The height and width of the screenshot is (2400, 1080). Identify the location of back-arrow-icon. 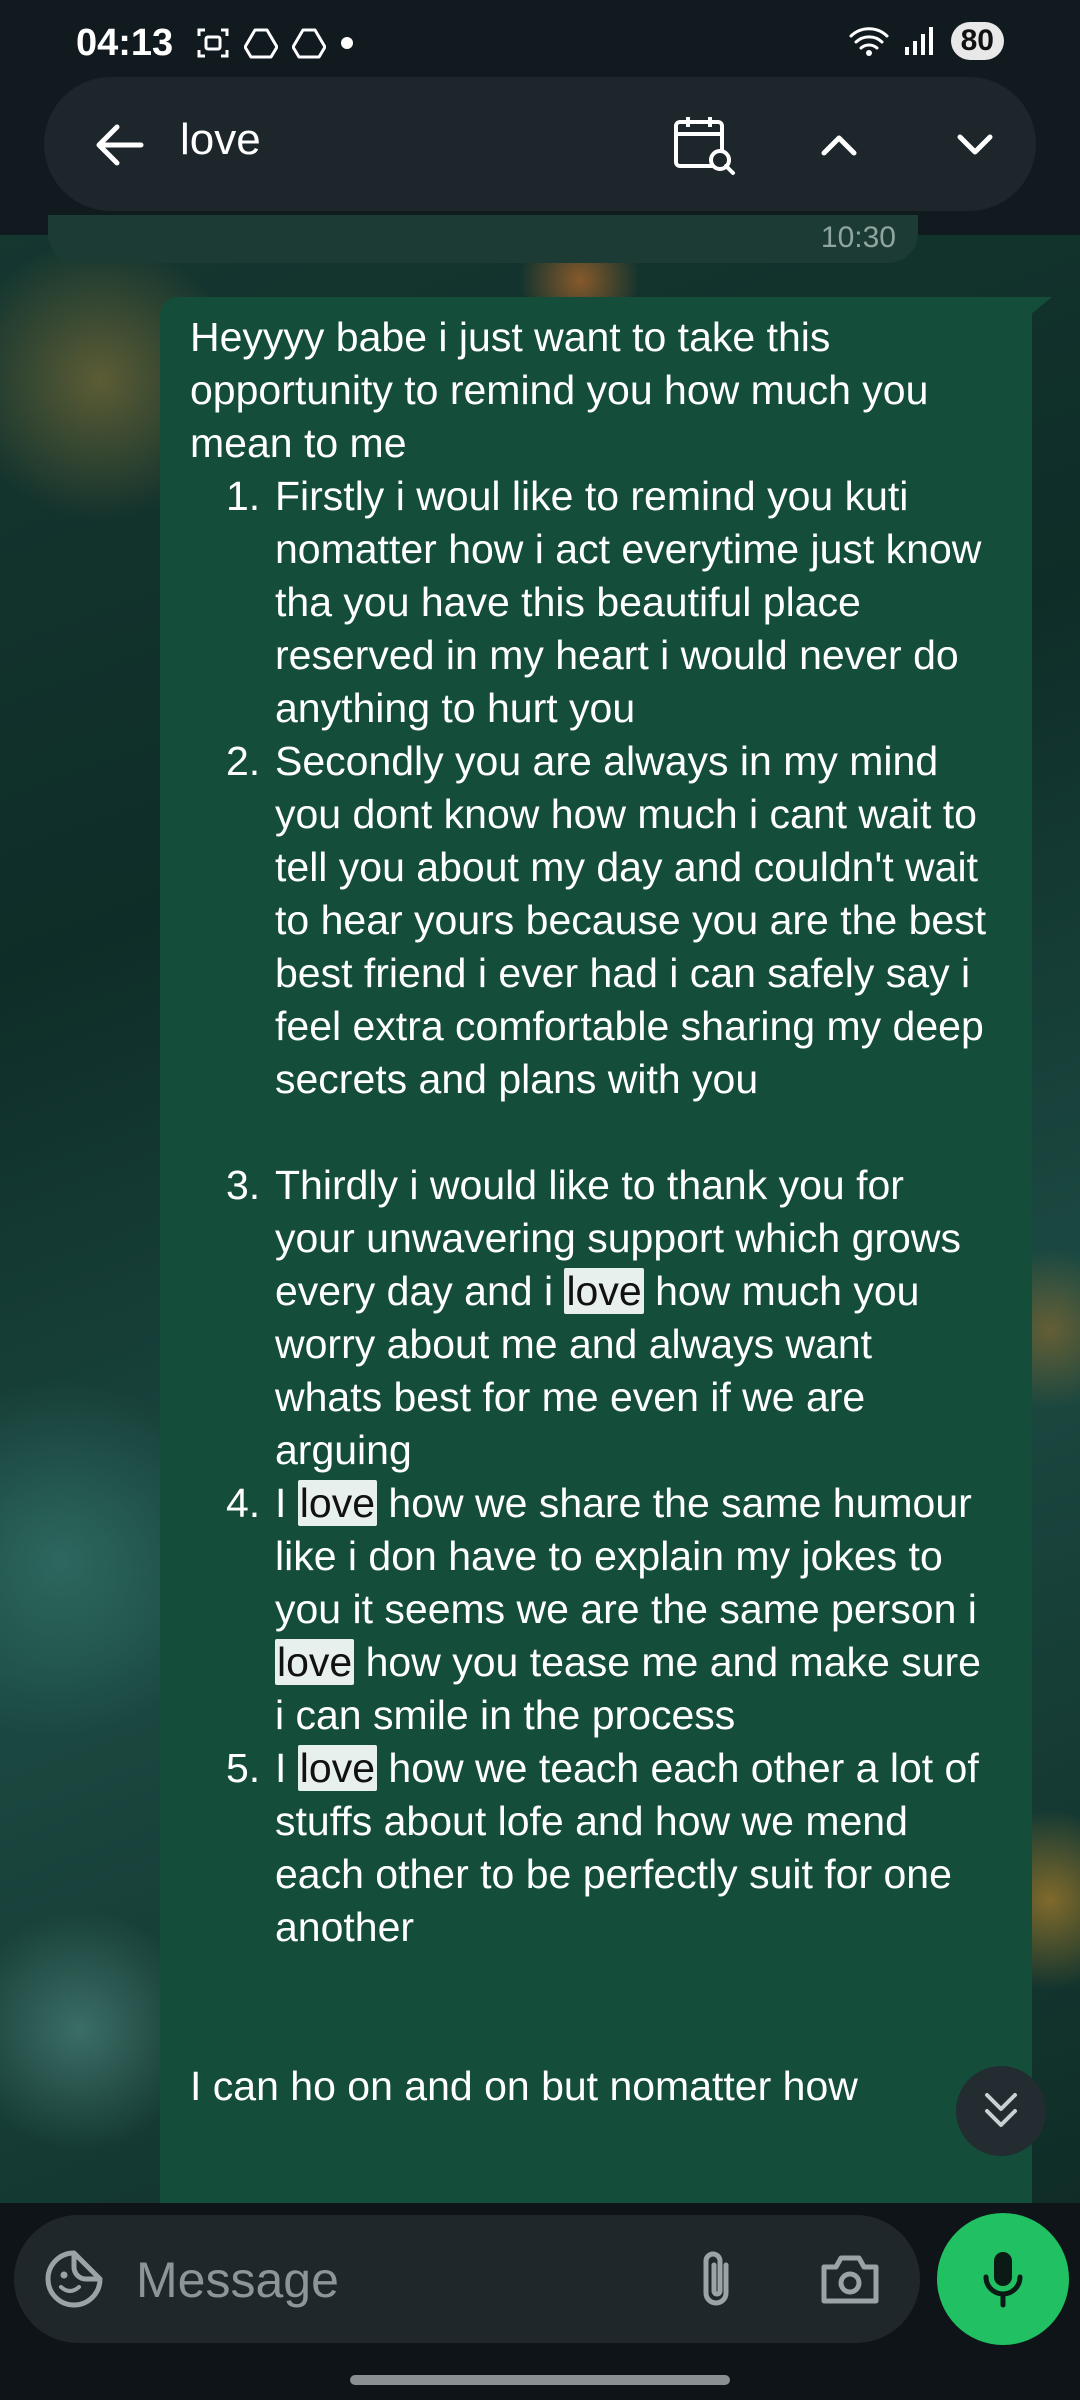
(119, 145).